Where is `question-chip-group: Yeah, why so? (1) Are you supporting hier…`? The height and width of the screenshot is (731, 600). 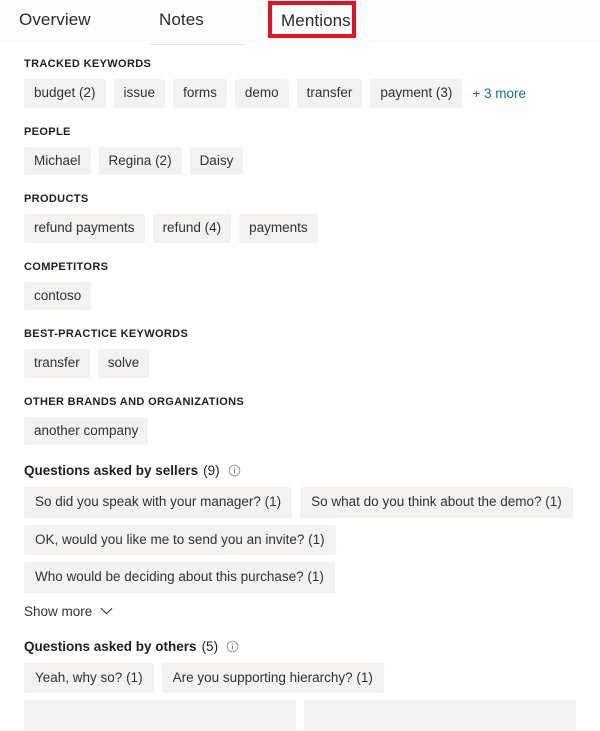
question-chip-group: Yeah, why so? (1) Are you supporting hier… is located at coordinates (307, 677).